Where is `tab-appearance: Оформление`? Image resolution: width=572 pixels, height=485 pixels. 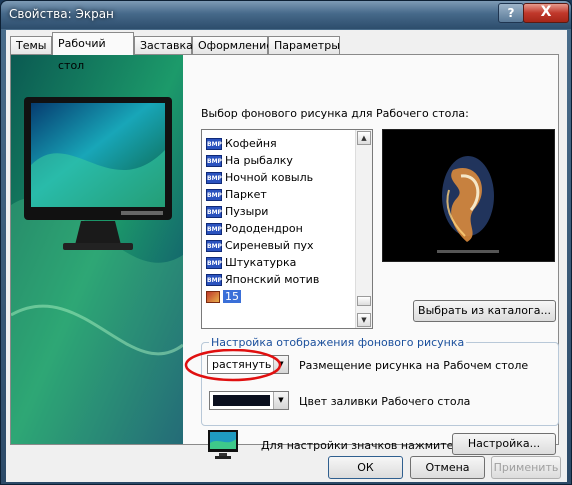
tab-appearance: Оформление is located at coordinates (232, 45).